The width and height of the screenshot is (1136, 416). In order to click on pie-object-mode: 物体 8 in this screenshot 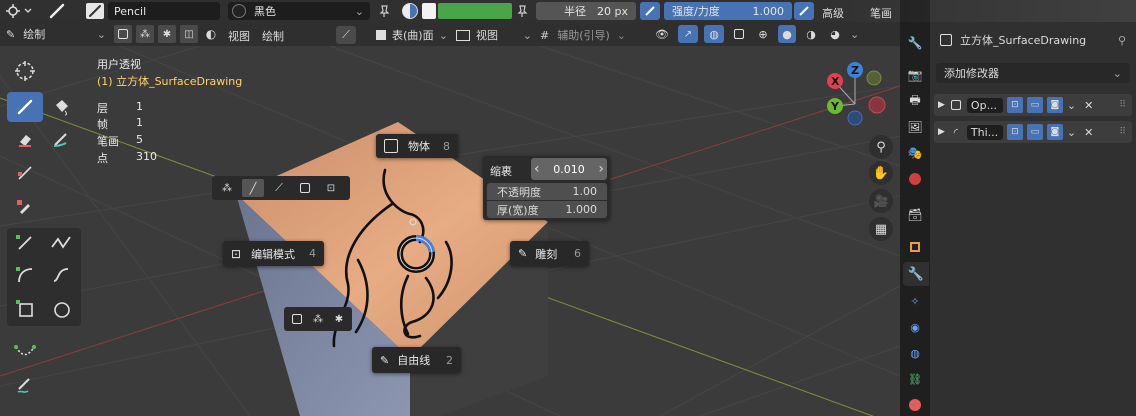, I will do `click(417, 146)`.